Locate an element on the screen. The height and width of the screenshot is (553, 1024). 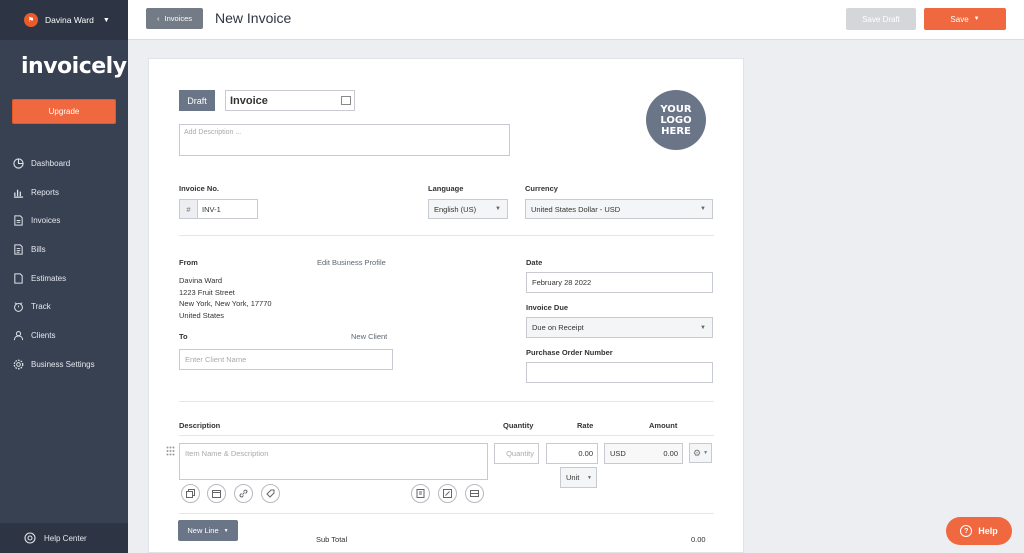
item-description-input: Item Name & Description is located at coordinates (333, 461).